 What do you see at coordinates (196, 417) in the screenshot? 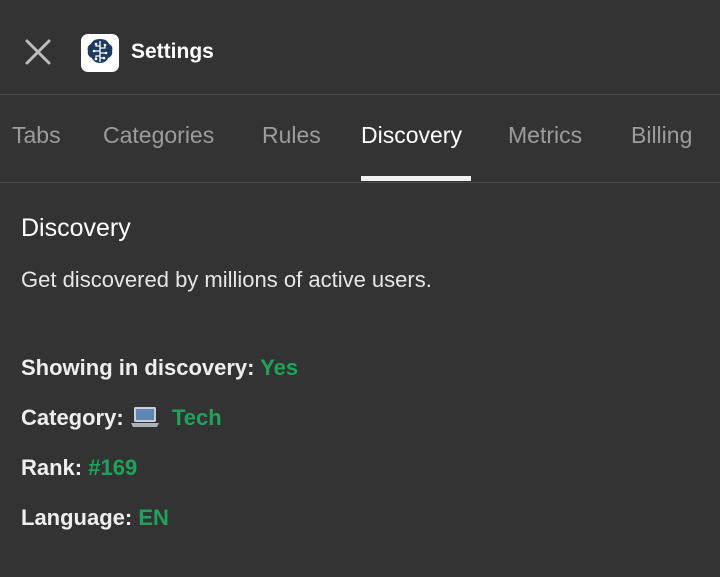
I see `category-value: Tech` at bounding box center [196, 417].